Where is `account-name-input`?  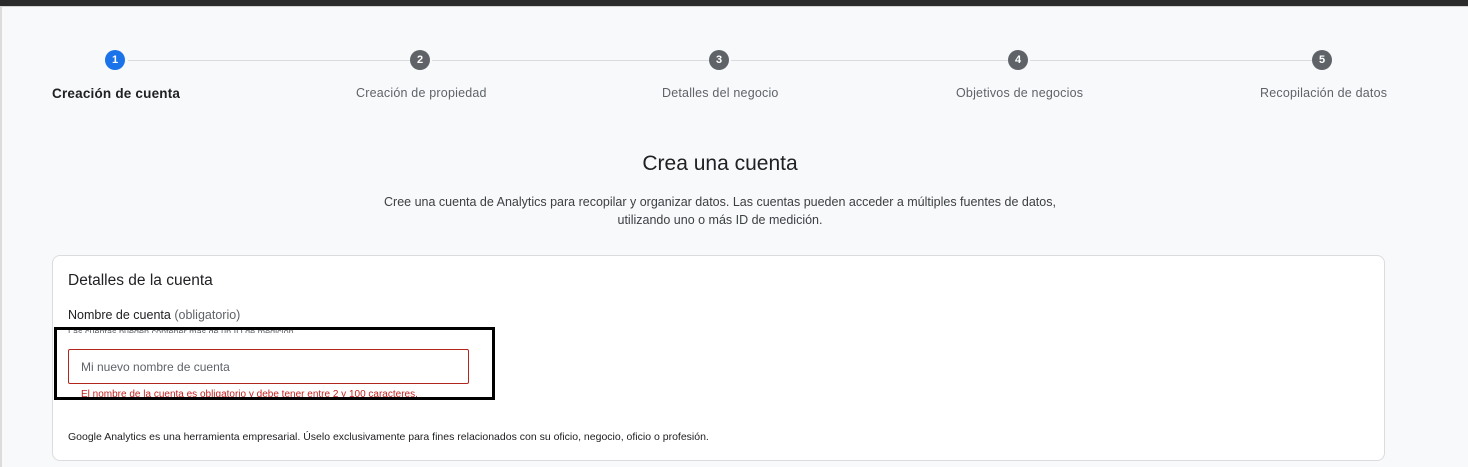
account-name-input is located at coordinates (268, 366).